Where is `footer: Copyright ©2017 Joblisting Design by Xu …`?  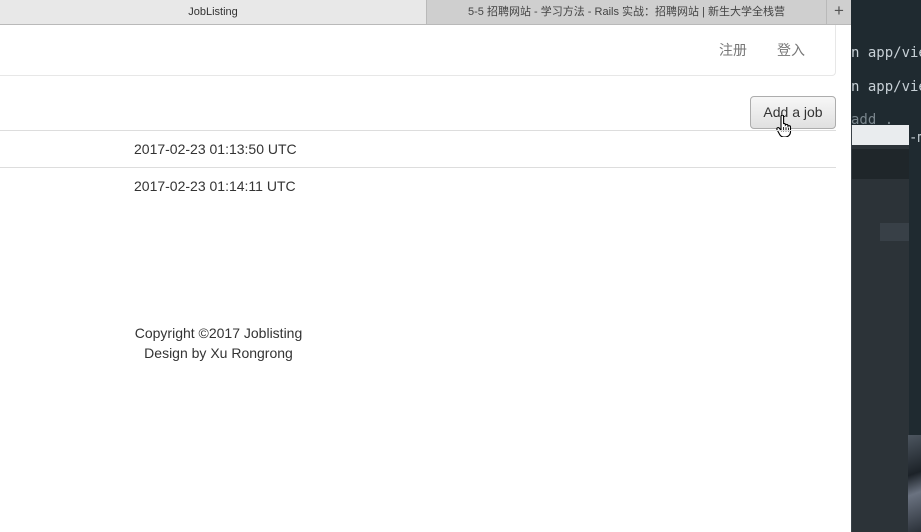
footer: Copyright ©2017 Joblisting Design by Xu … is located at coordinates (218, 343).